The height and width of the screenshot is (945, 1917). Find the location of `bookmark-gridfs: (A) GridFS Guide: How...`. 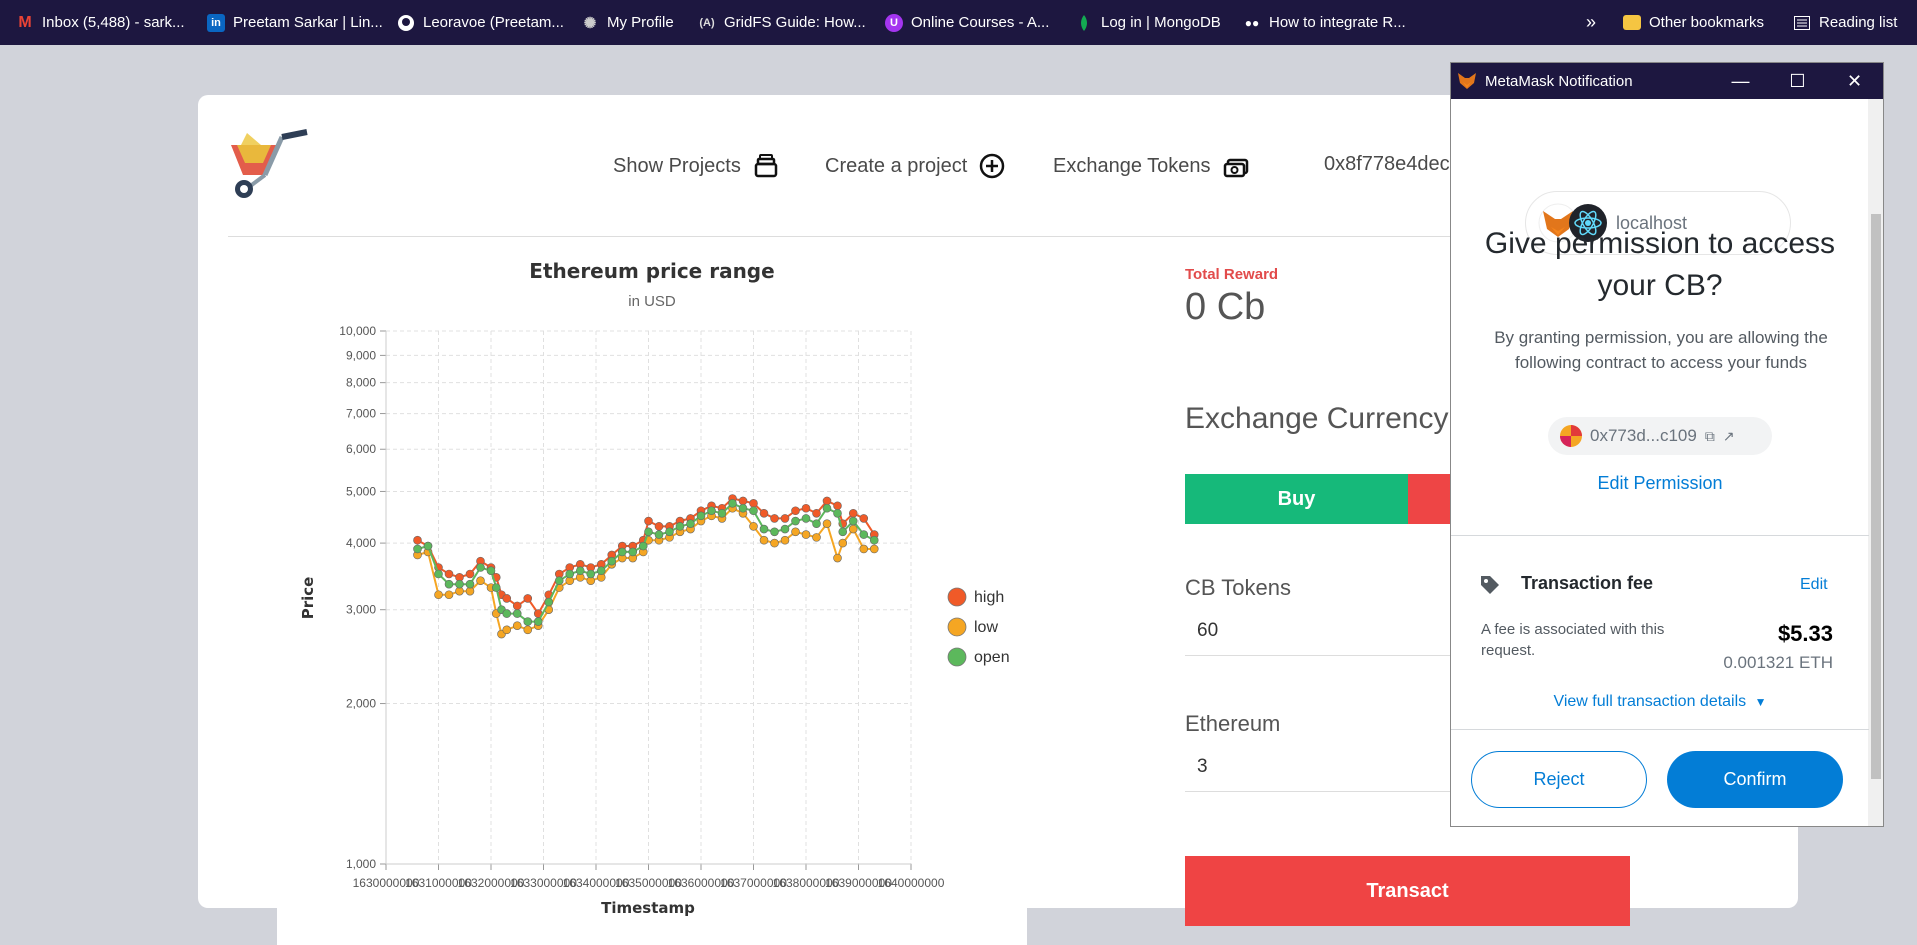

bookmark-gridfs: (A) GridFS Guide: How... is located at coordinates (782, 22).